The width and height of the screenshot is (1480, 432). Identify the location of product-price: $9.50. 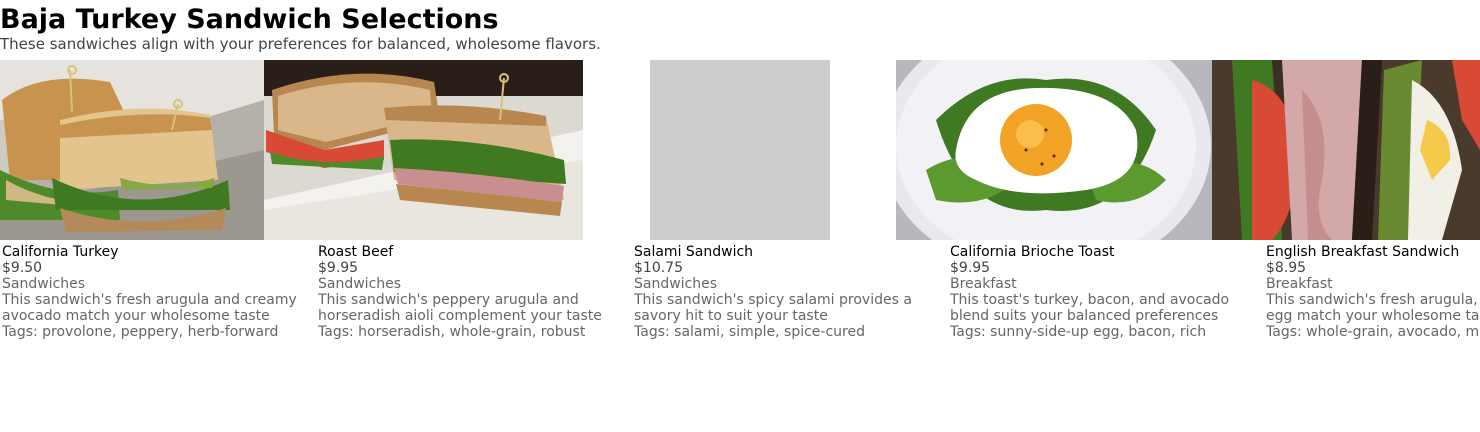
(22, 268).